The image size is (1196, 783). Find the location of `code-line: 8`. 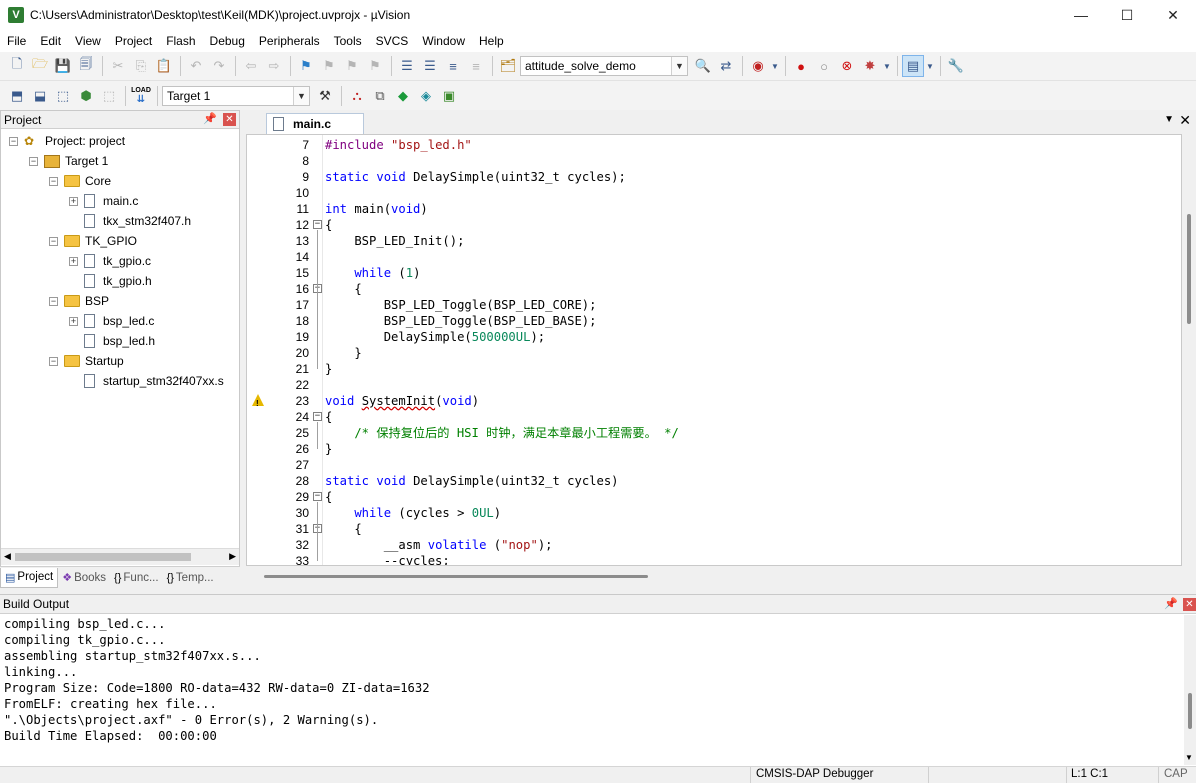

code-line: 8 is located at coordinates (714, 161).